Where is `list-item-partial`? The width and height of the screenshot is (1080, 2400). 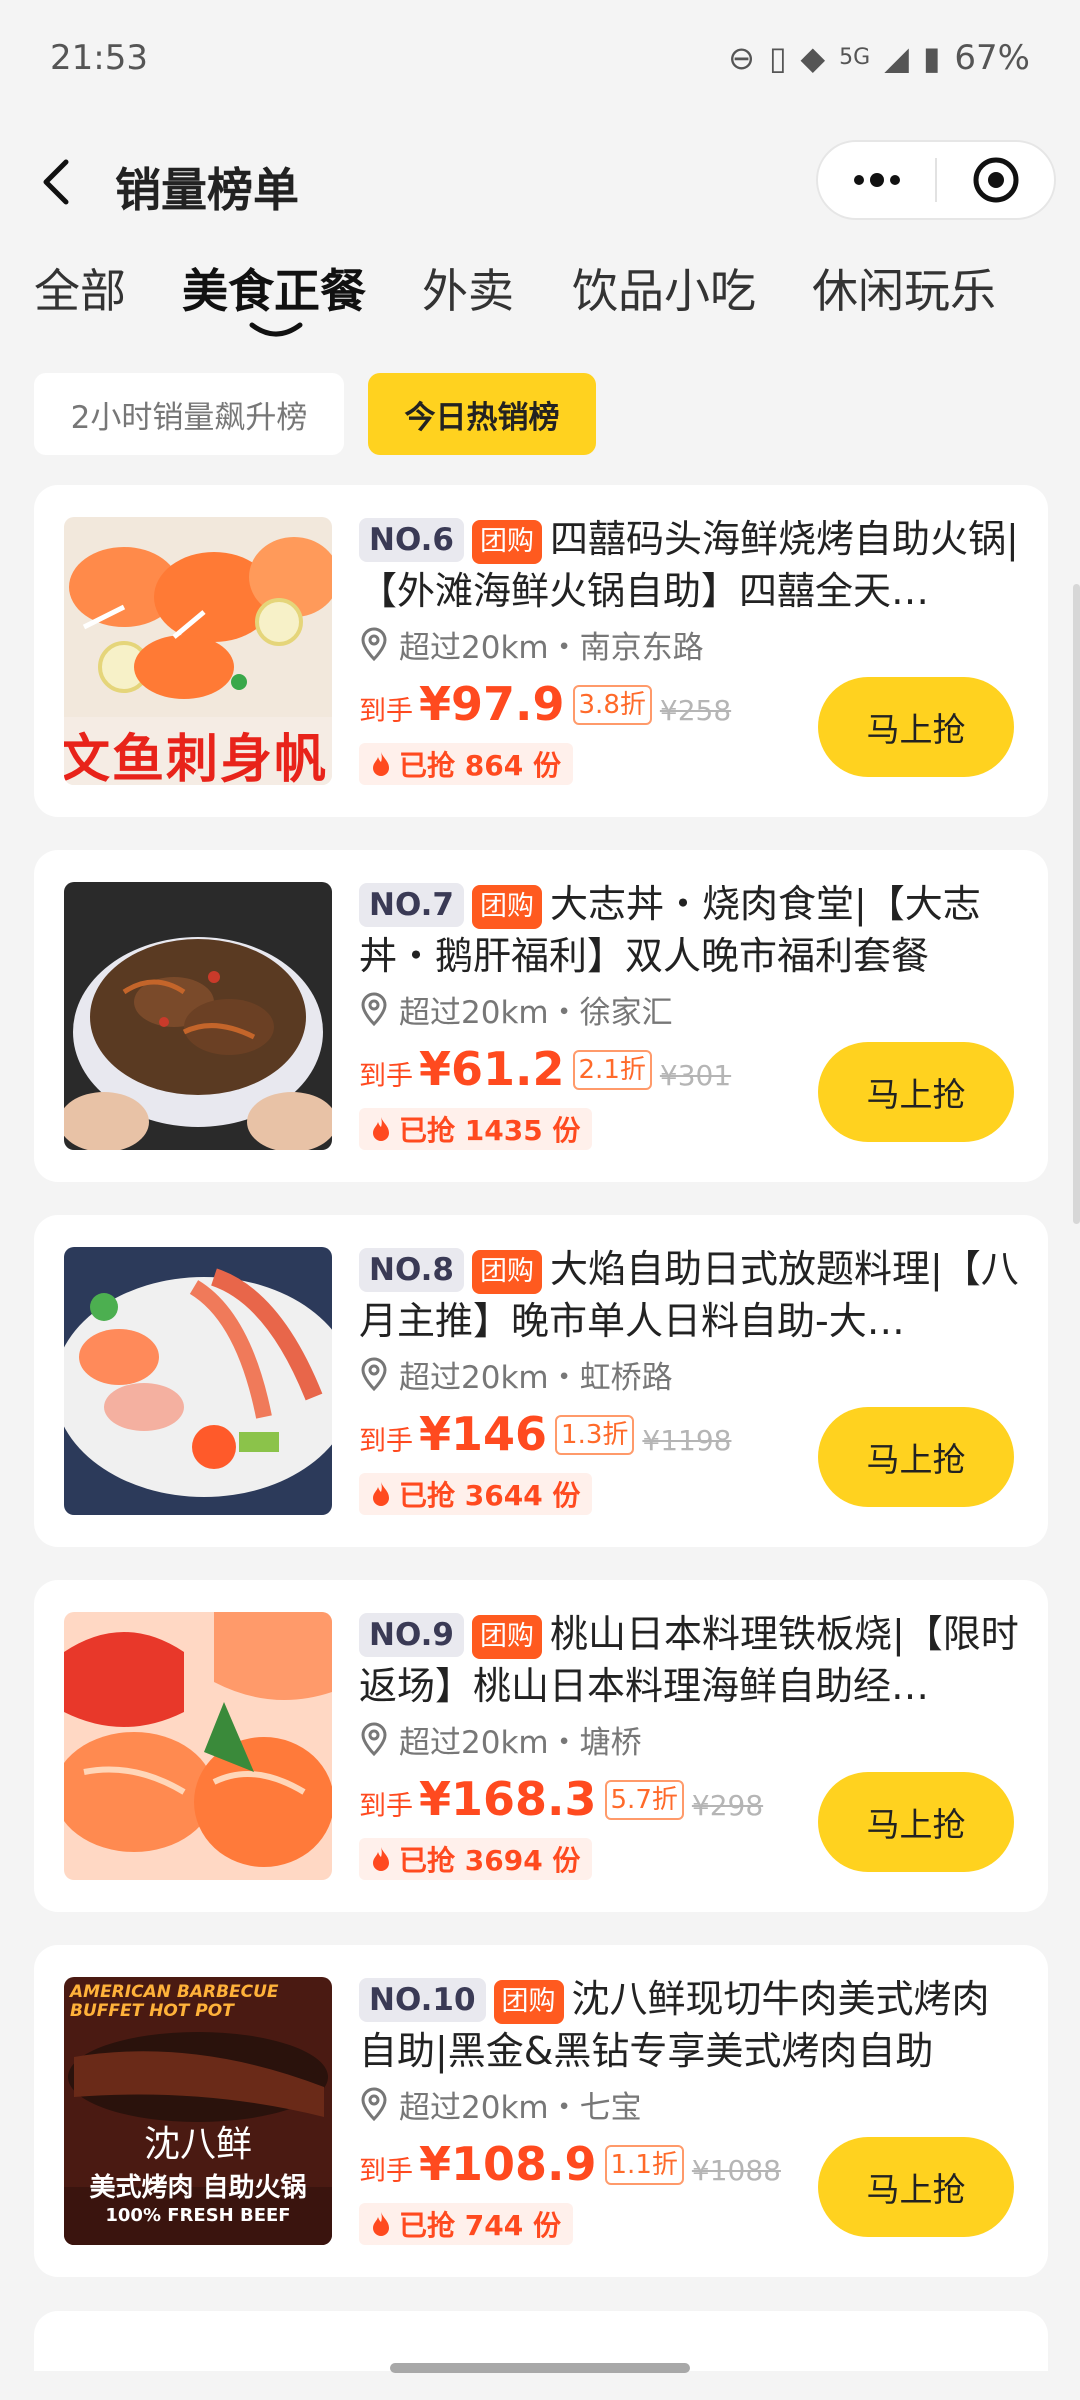
list-item-partial is located at coordinates (541, 2341).